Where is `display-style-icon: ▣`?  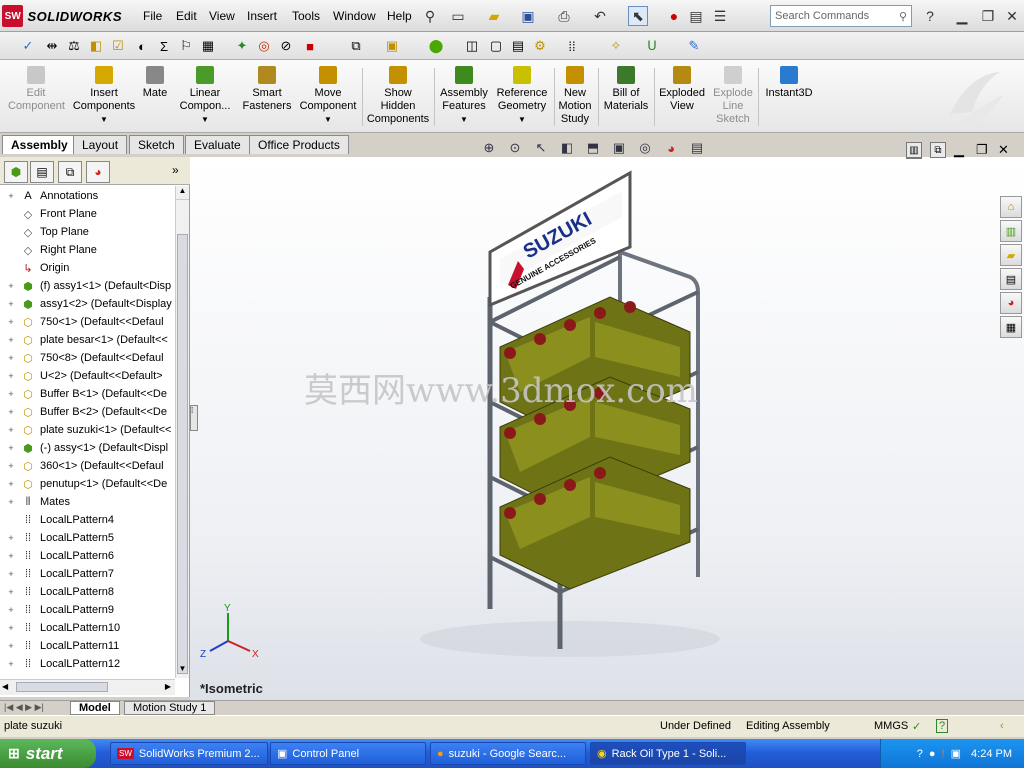 display-style-icon: ▣ is located at coordinates (619, 148).